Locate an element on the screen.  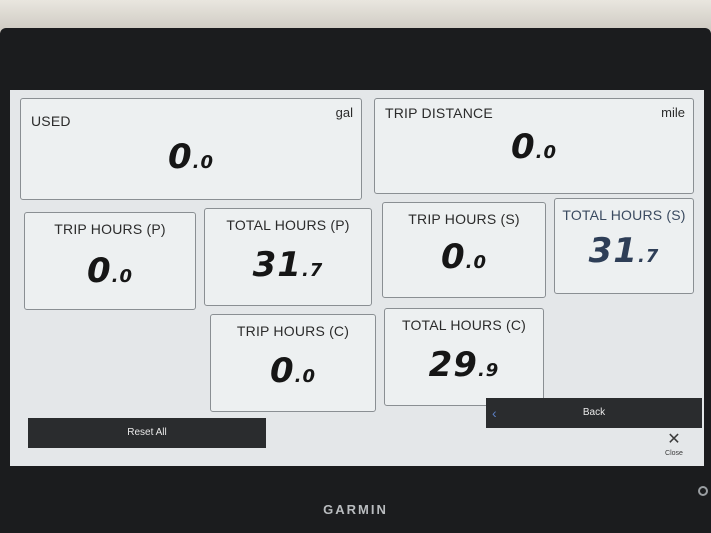
tile-total-hours-s: TOTAL HOURS (S) 31.7 is located at coordinates (624, 246).